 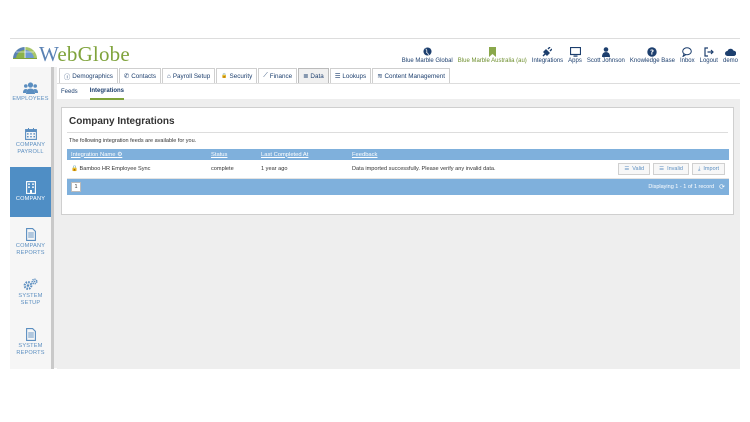 I want to click on integration-status: complete, so click(x=222, y=169).